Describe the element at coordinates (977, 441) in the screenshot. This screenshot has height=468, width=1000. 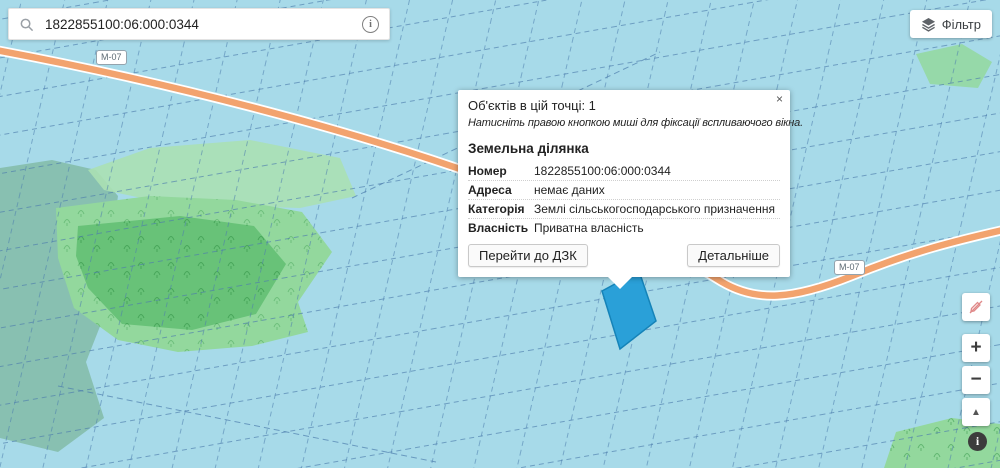
I see `info-button: i` at that location.